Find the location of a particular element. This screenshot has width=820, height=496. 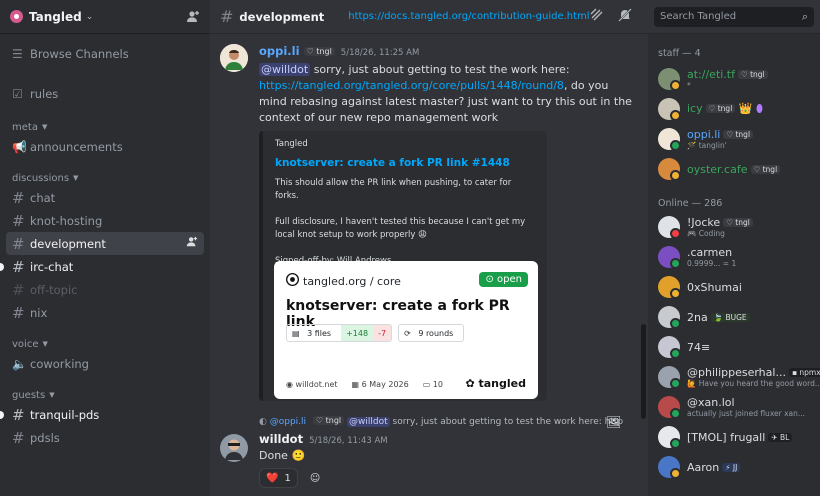

channel-rules: ☑ rules is located at coordinates (105, 93).